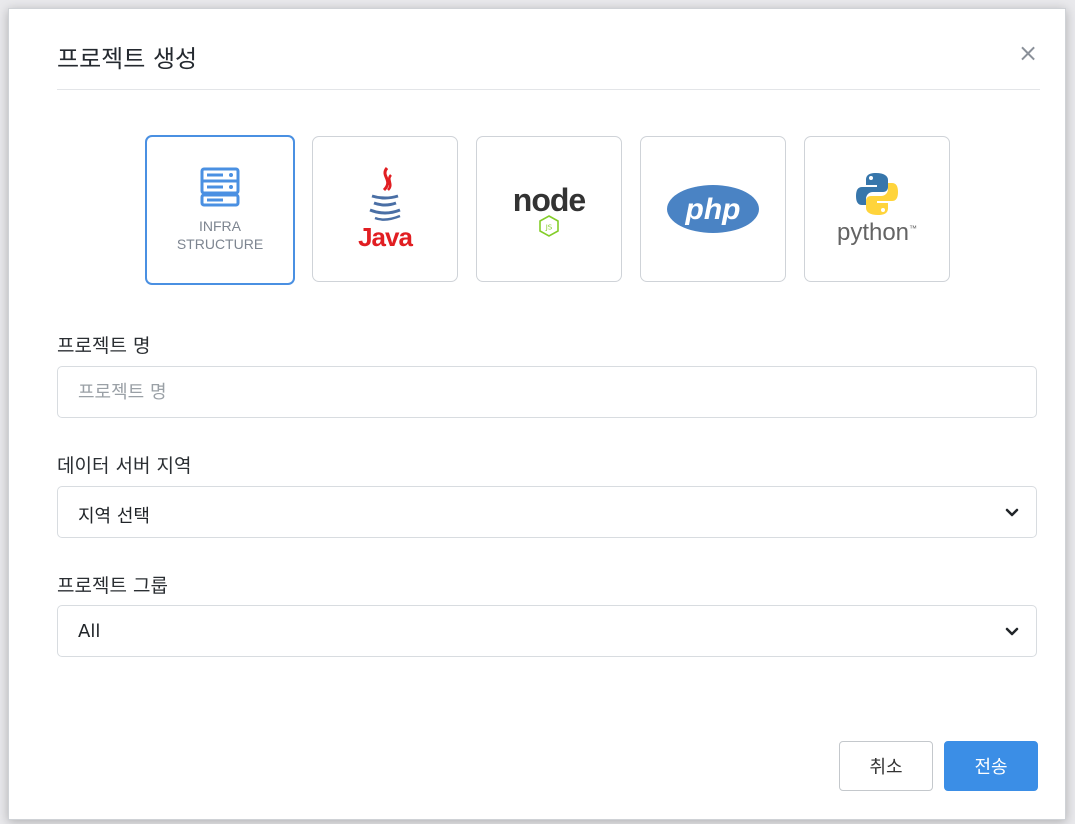  Describe the element at coordinates (1028, 53) in the screenshot. I see `close-icon: ×` at that location.